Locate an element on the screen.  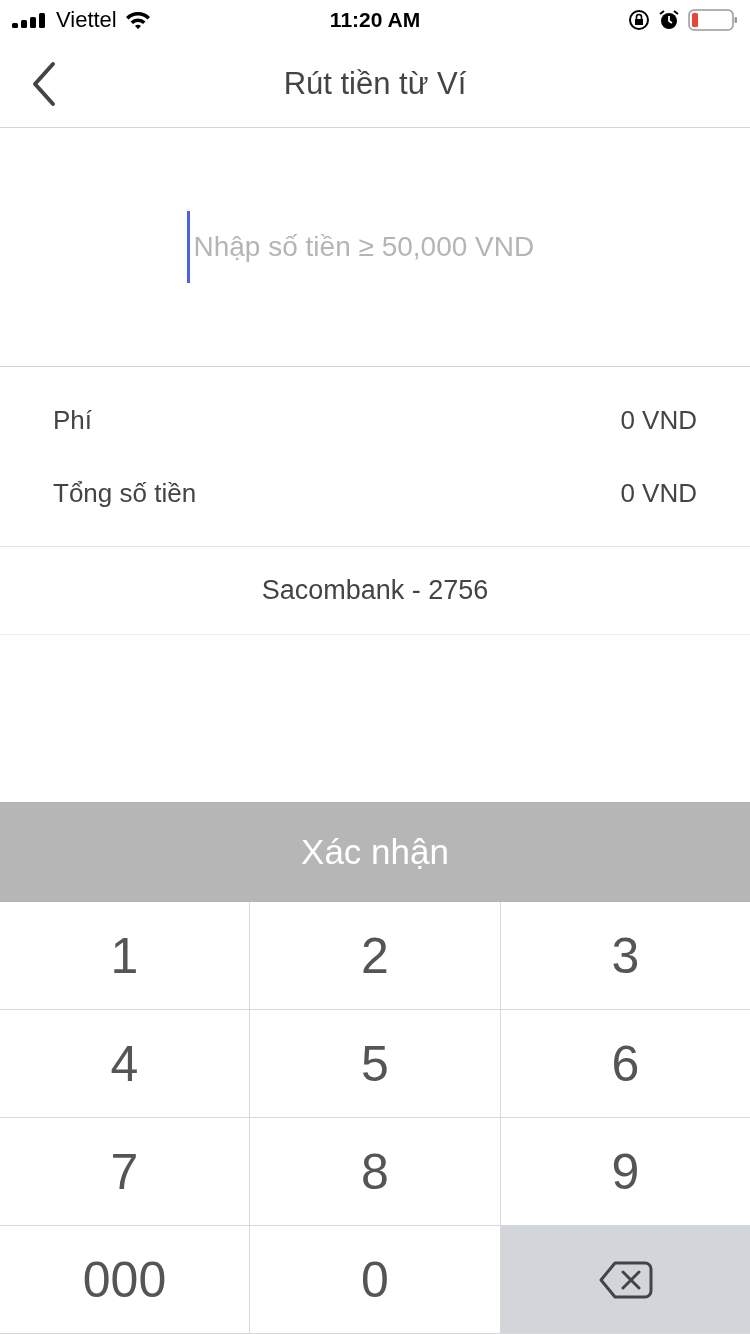
alarm-icon is located at coordinates (669, 20).